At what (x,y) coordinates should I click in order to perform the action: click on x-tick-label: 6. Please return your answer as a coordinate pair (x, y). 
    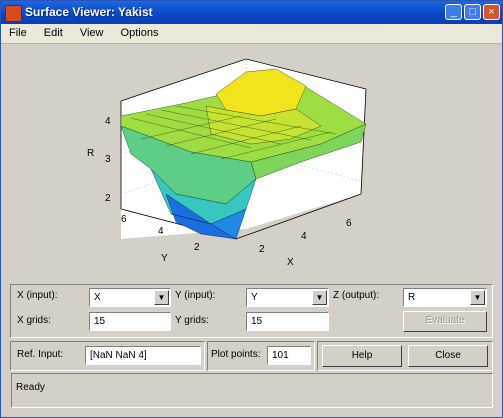
    Looking at the image, I should click on (349, 223).